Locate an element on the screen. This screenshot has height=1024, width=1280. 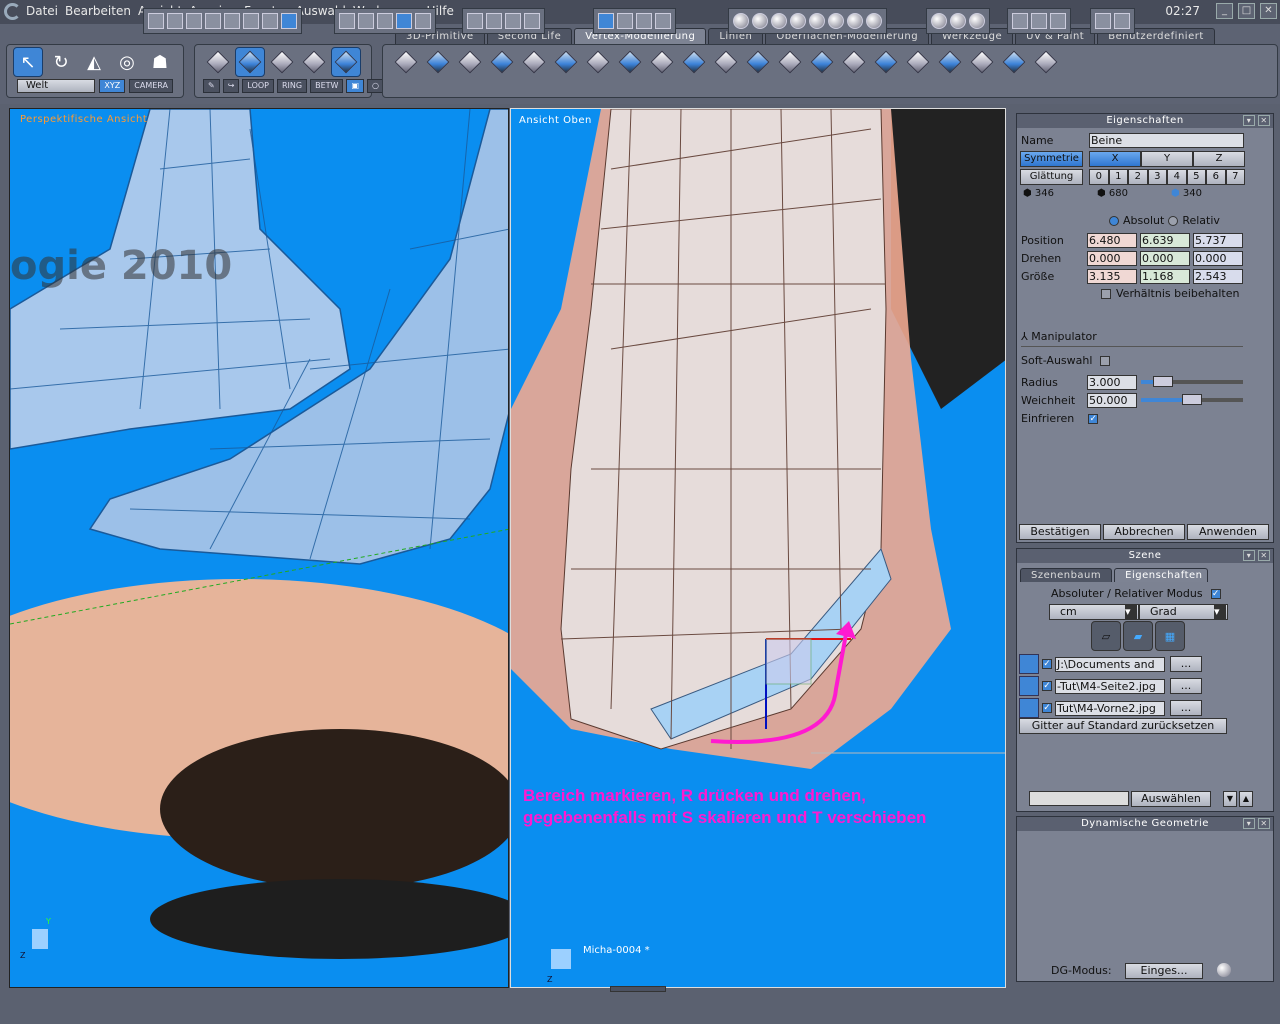
face-mode-icon is located at coordinates (250, 62).